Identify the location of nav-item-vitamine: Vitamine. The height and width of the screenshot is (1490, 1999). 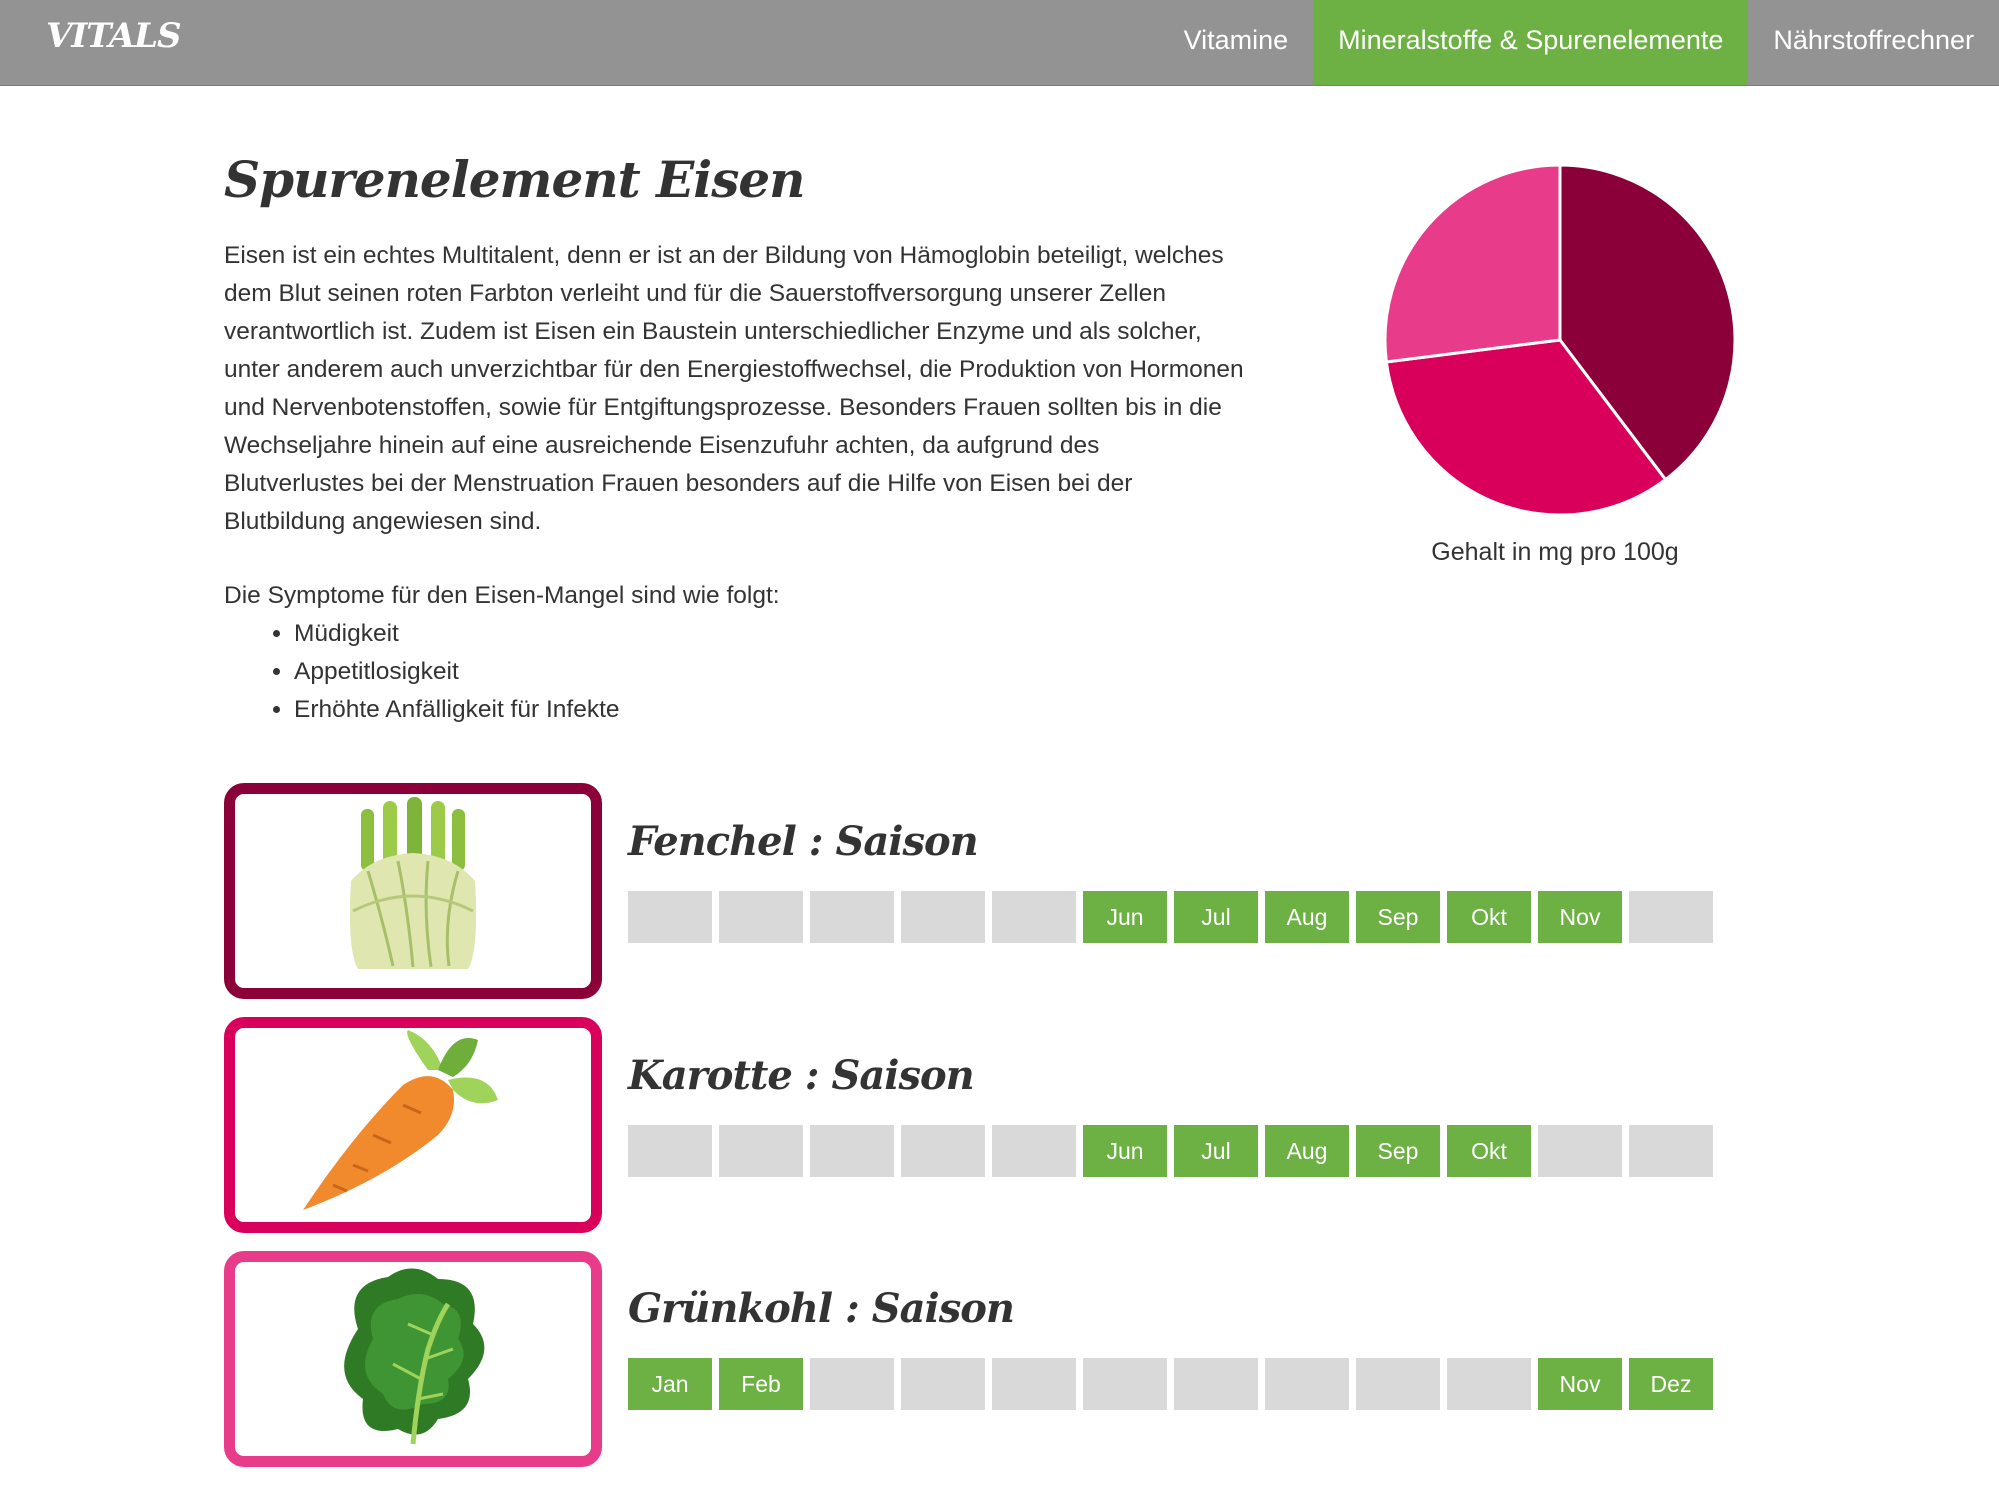
(1236, 42).